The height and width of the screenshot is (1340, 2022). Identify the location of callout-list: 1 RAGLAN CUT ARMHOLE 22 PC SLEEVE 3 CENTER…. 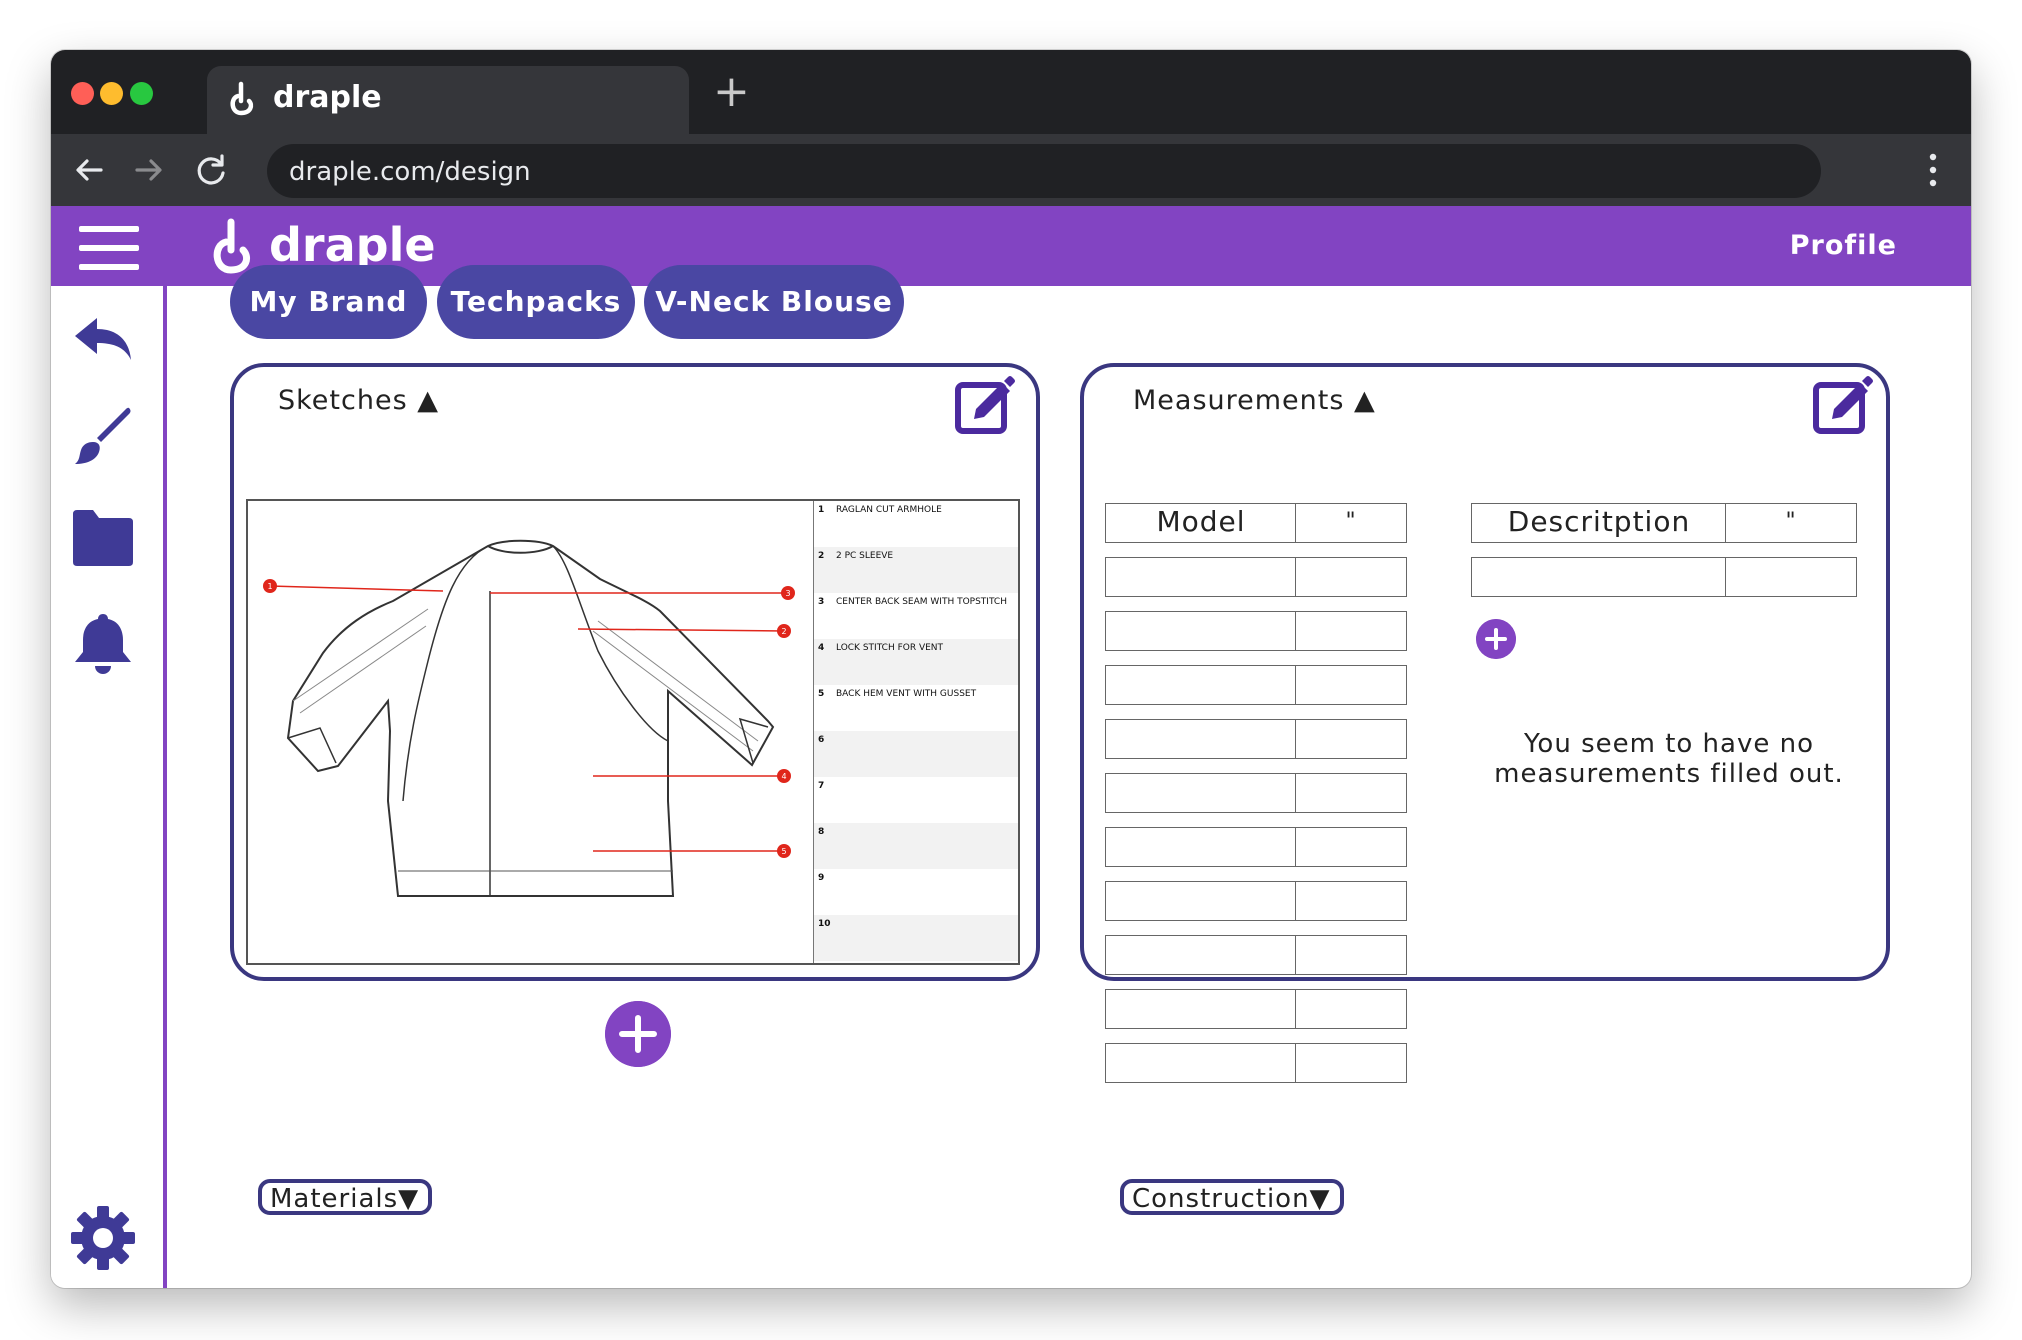
(915, 732).